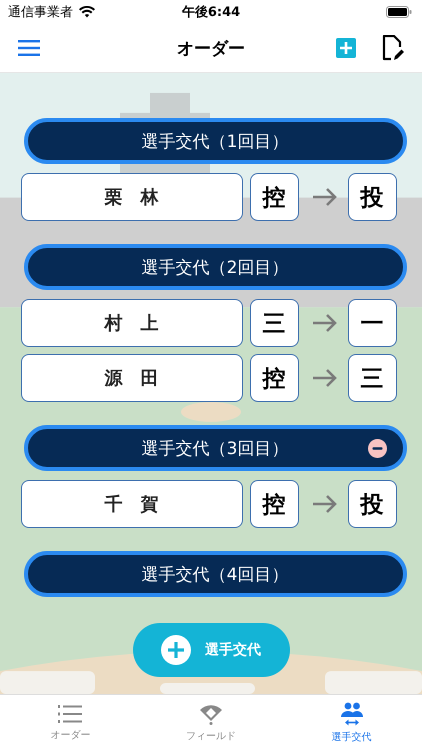 Image resolution: width=422 pixels, height=750 pixels. Describe the element at coordinates (29, 48) in the screenshot. I see `menu-icon` at that location.